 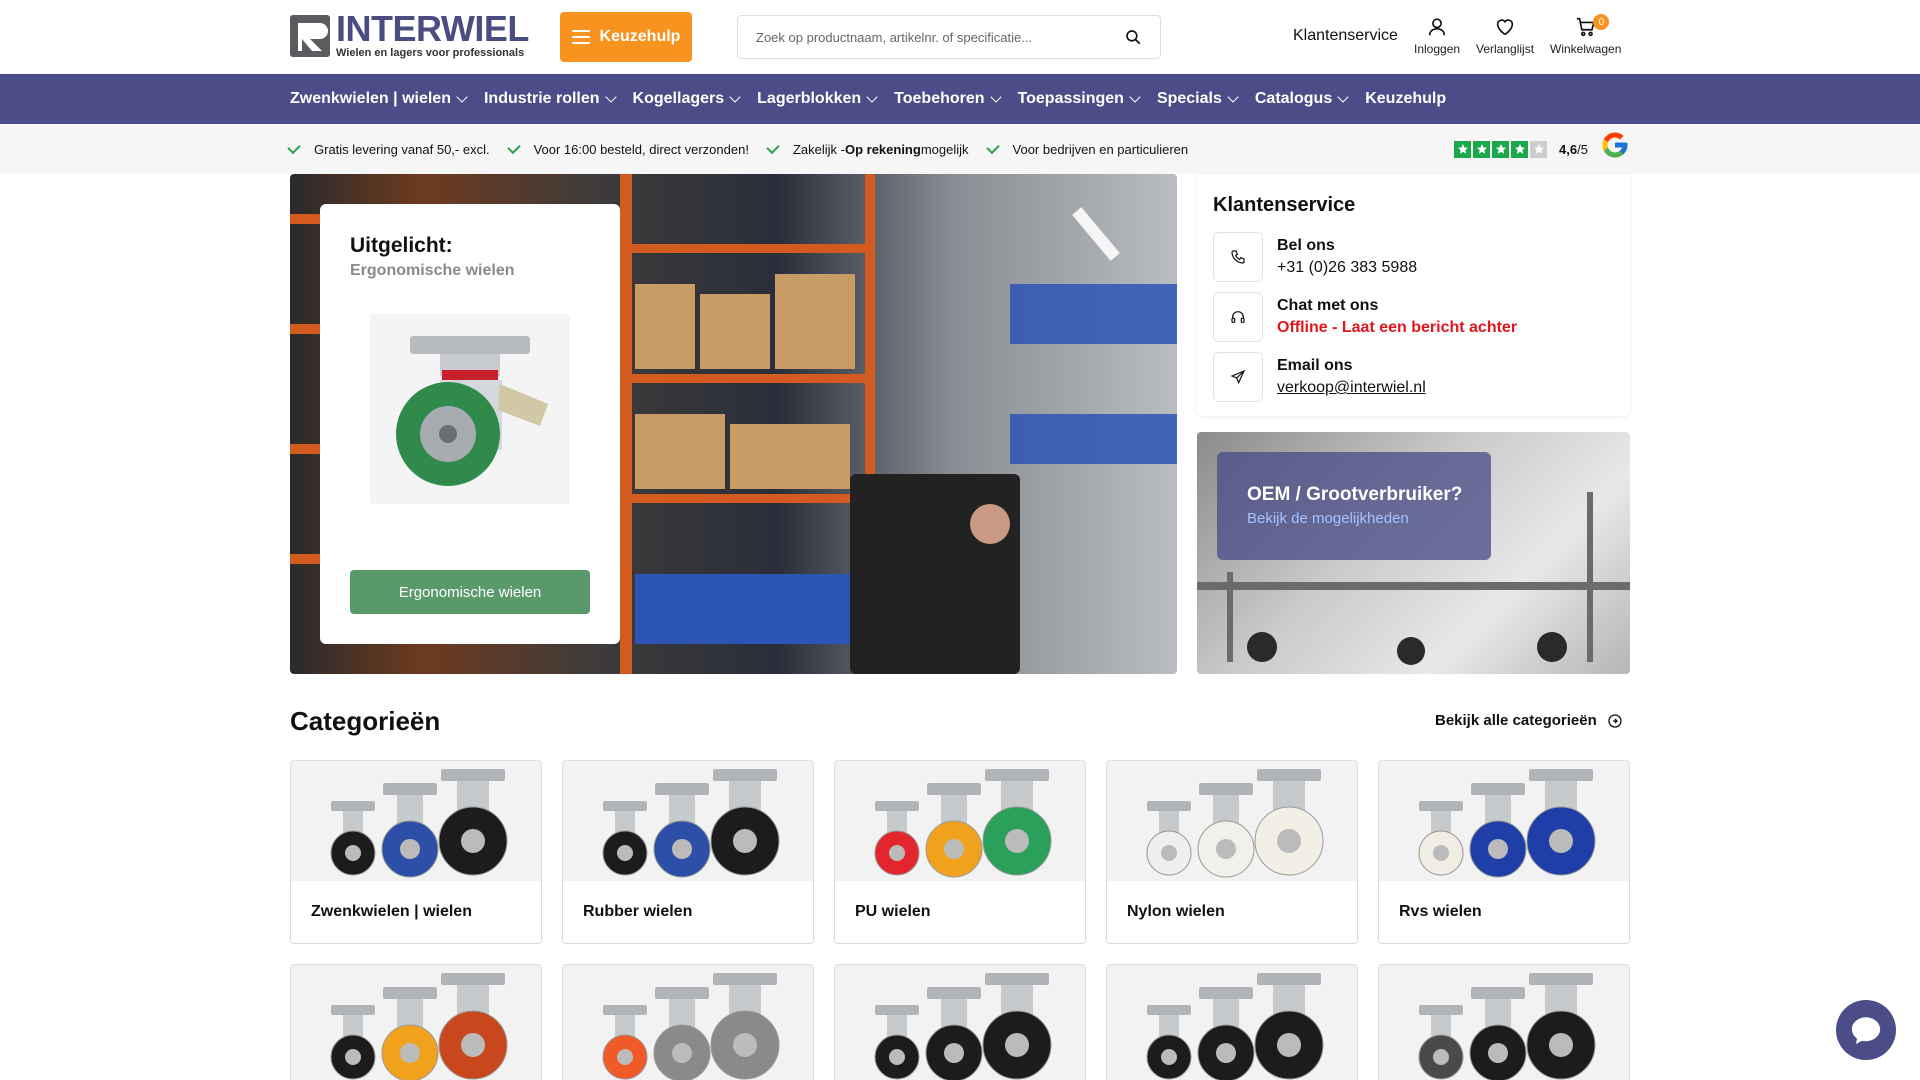 What do you see at coordinates (936, 37) in the screenshot?
I see `search-input` at bounding box center [936, 37].